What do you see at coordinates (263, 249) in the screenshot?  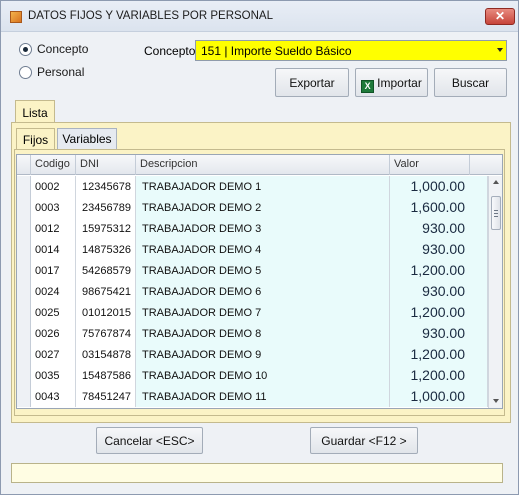 I see `cell-descripcion: TRABAJADOR DEMO 4` at bounding box center [263, 249].